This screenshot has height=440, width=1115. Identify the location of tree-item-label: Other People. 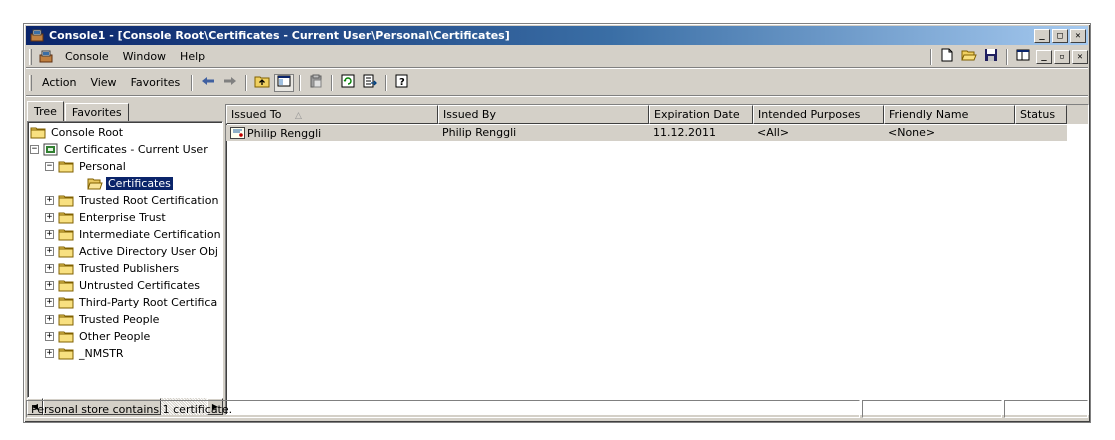
(115, 336).